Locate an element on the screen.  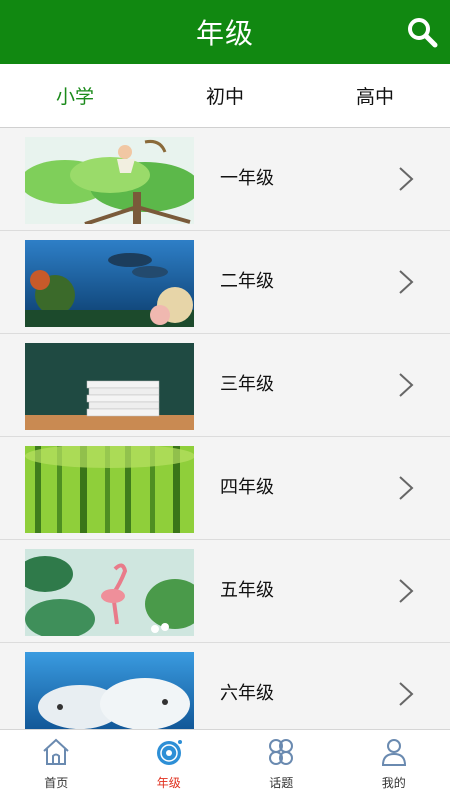
tabbar-item-topics: 话题 is located at coordinates (281, 765).